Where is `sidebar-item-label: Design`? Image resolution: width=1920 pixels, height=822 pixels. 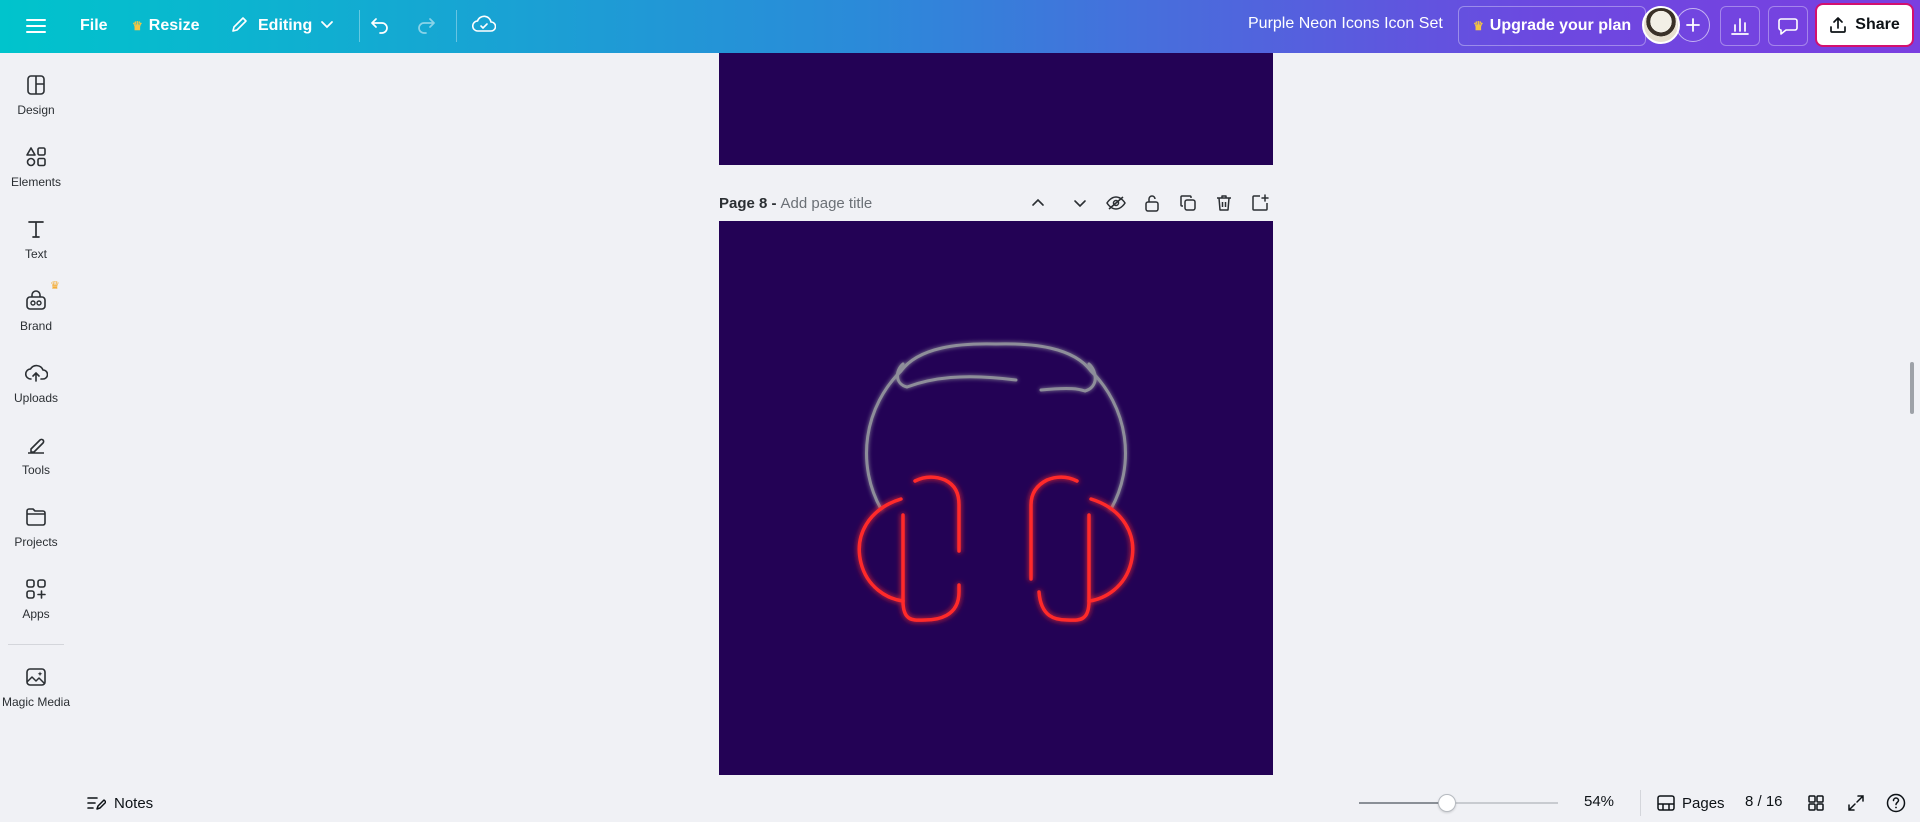
sidebar-item-label: Design is located at coordinates (36, 110).